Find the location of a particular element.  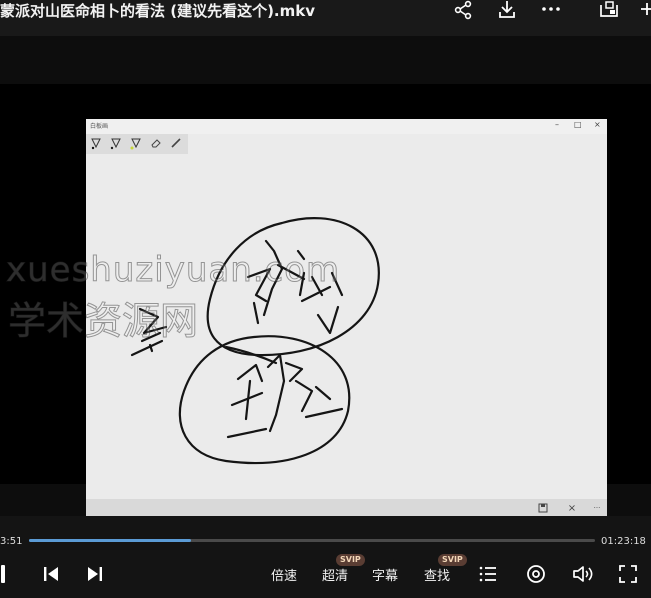

previous-button is located at coordinates (51, 574).